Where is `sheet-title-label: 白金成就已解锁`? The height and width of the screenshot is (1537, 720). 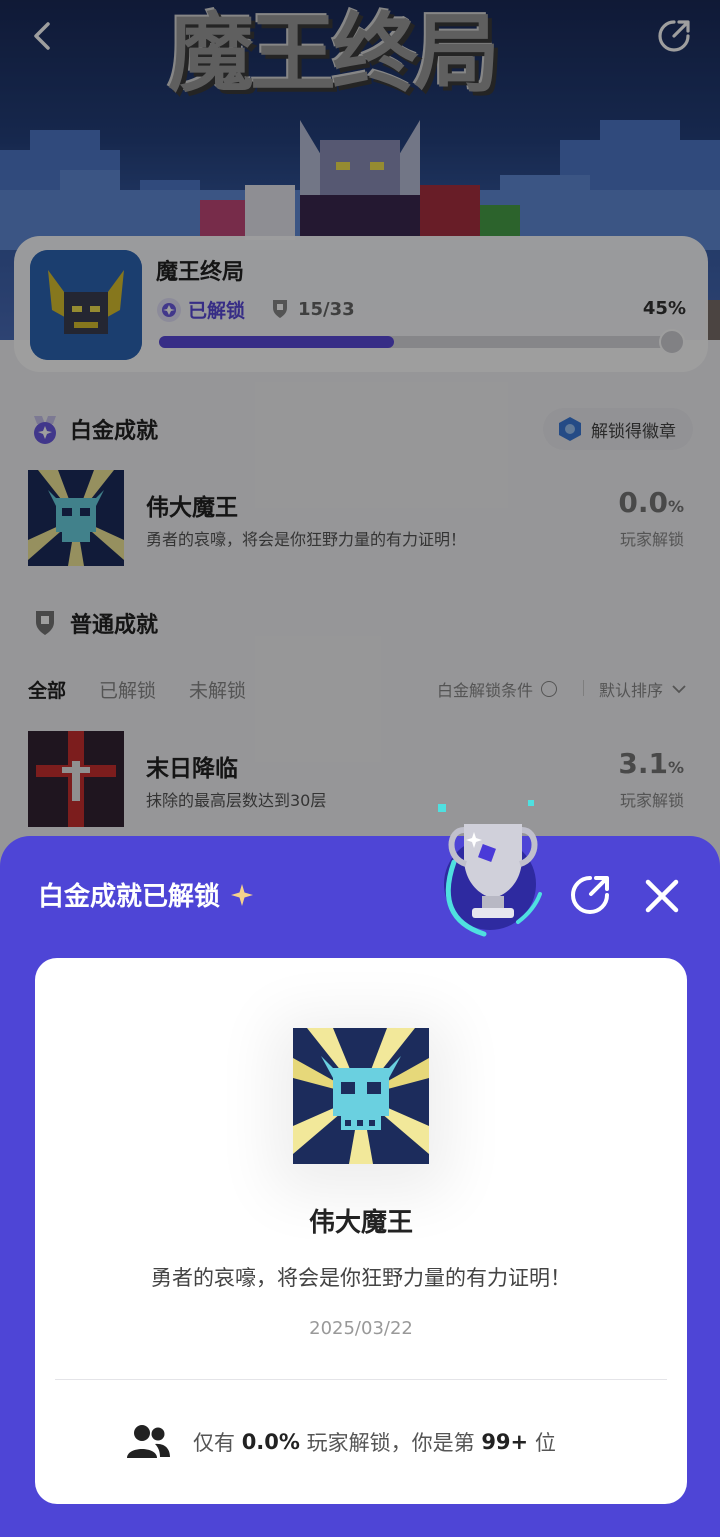
sheet-title-label: 白金成就已解锁 is located at coordinates (129, 897).